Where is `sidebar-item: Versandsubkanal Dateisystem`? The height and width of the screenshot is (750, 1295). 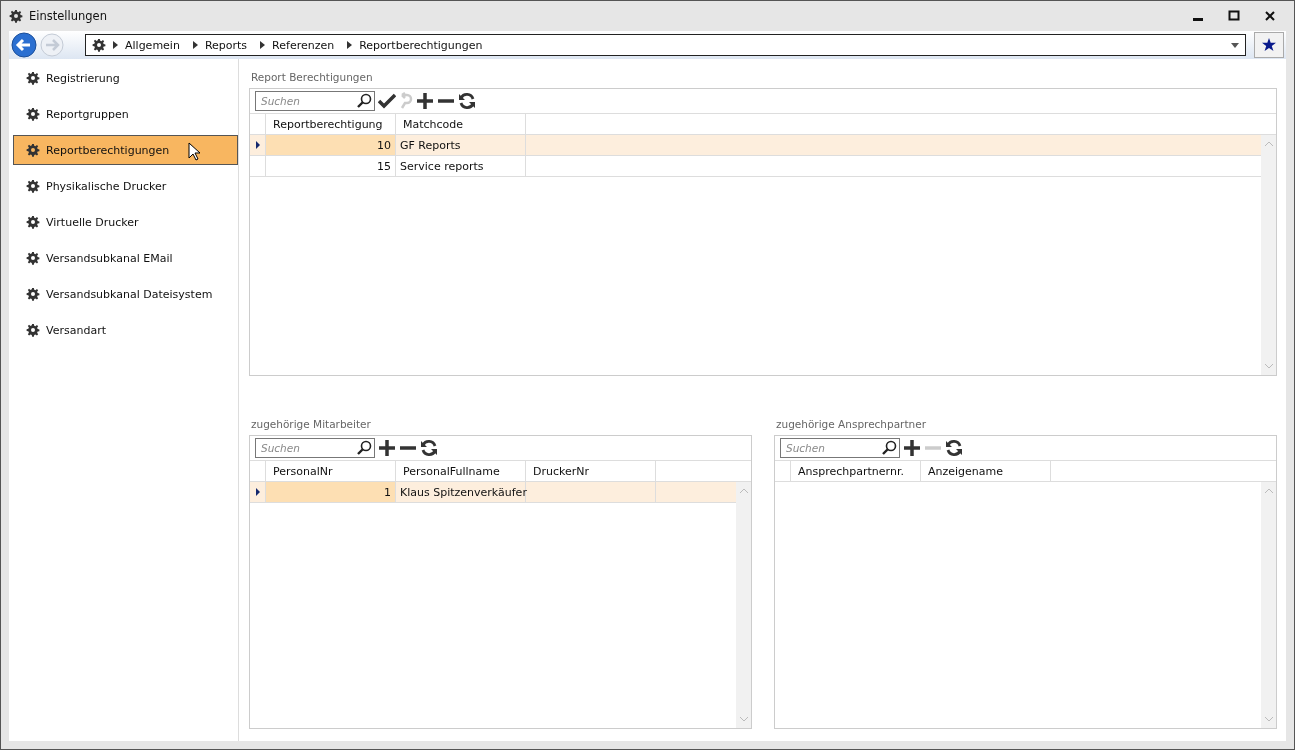 sidebar-item: Versandsubkanal Dateisystem is located at coordinates (125, 294).